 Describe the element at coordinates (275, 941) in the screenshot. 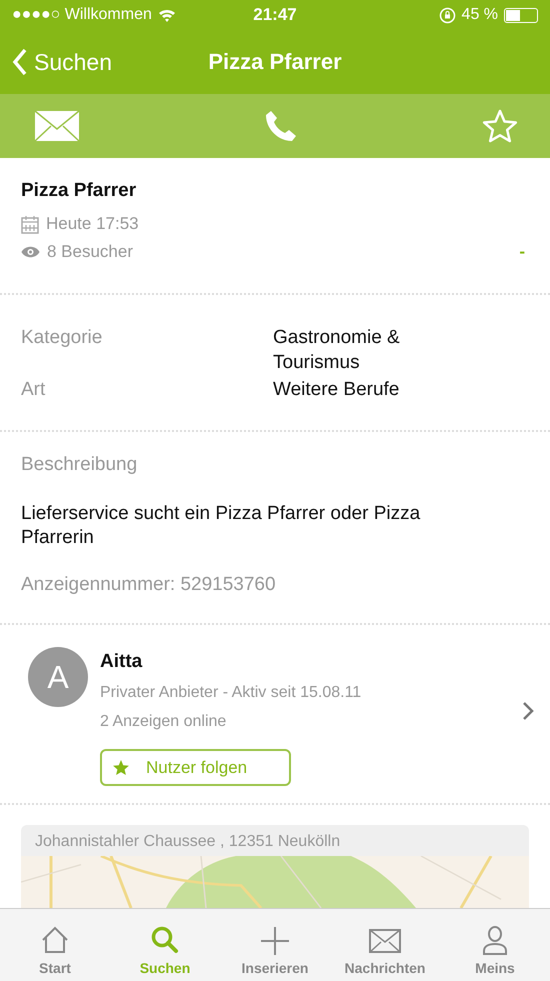

I see `plus-icon` at that location.